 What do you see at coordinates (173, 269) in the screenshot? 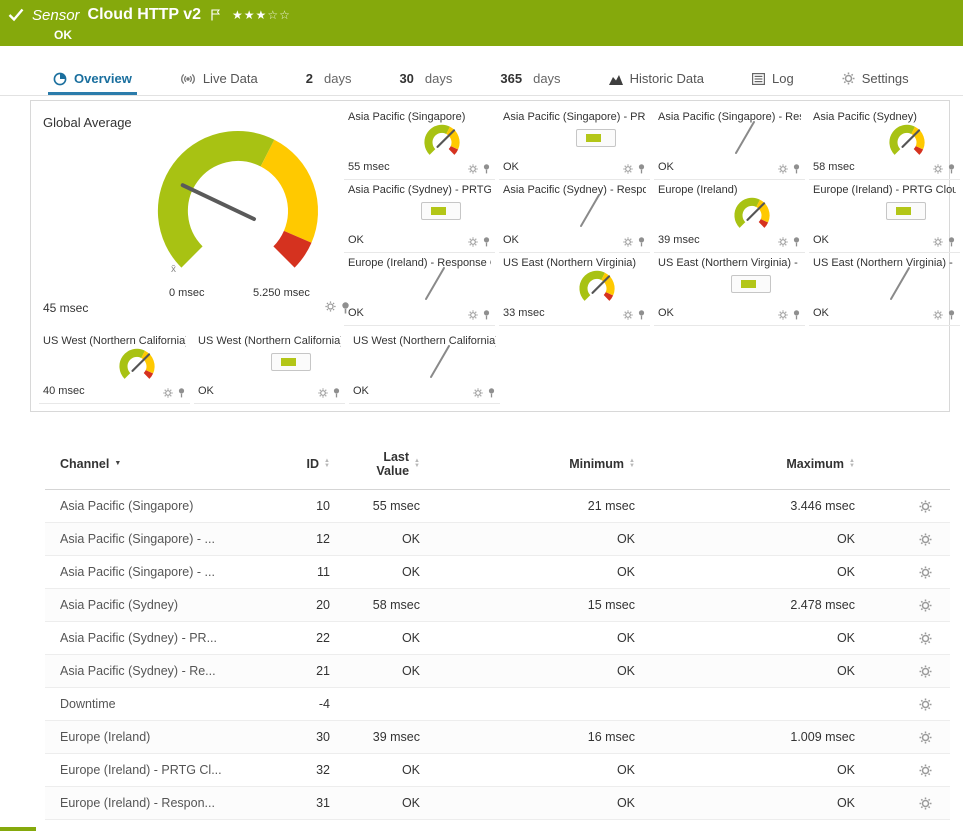
I see `gauge-mean-marker: x̄` at bounding box center [173, 269].